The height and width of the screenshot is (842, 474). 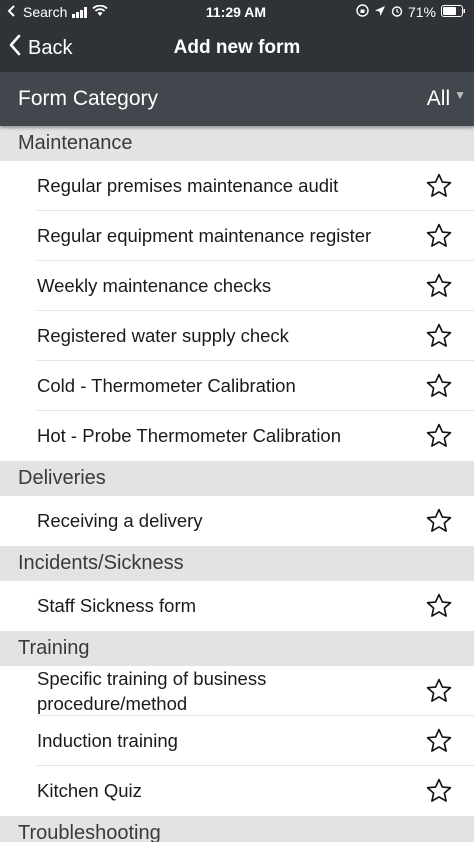 I want to click on header: Search 11:29 AM 71% Back Add new form, so click(x=237, y=36).